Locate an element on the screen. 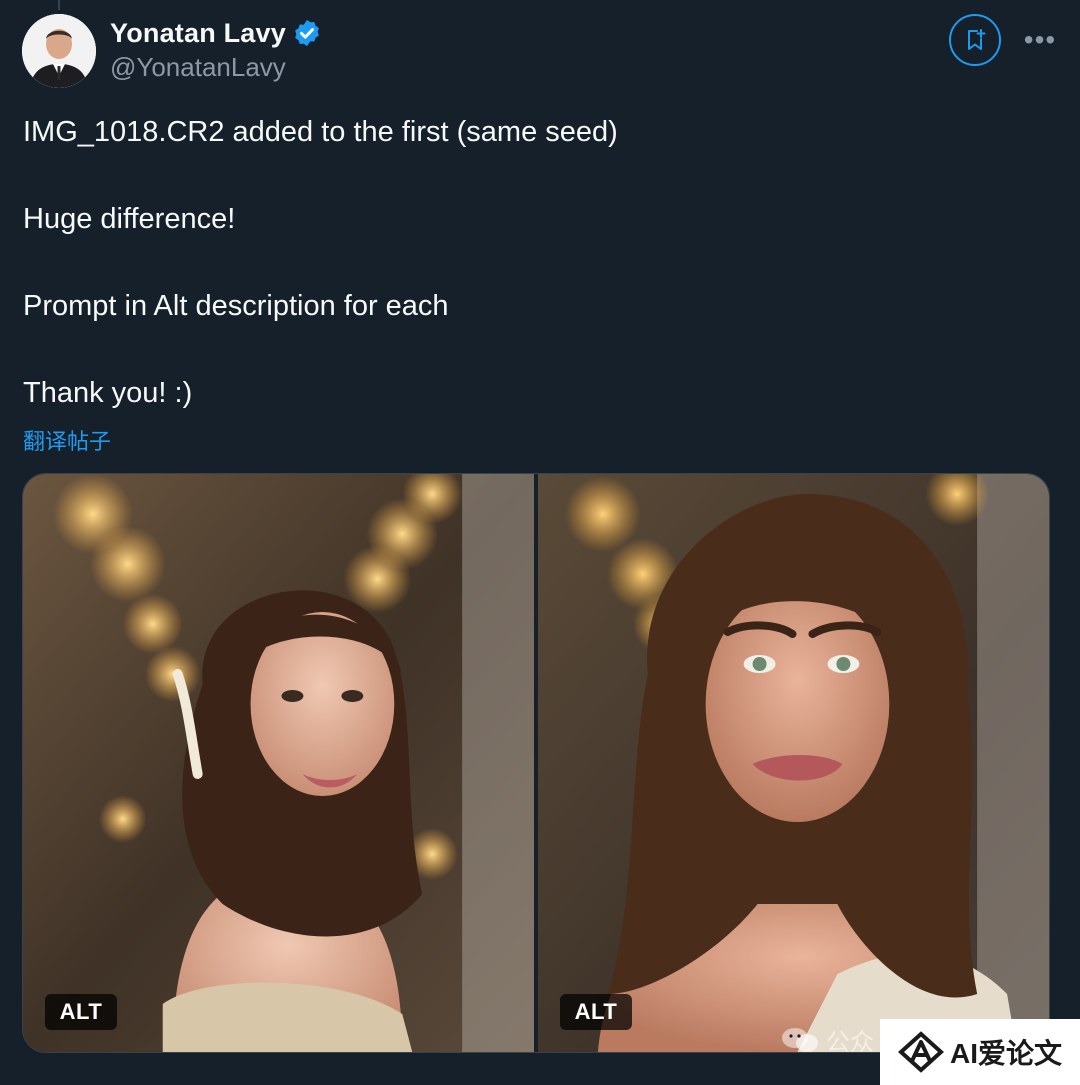 This screenshot has height=1085, width=1080. more-options-button: ••• is located at coordinates (1040, 40).